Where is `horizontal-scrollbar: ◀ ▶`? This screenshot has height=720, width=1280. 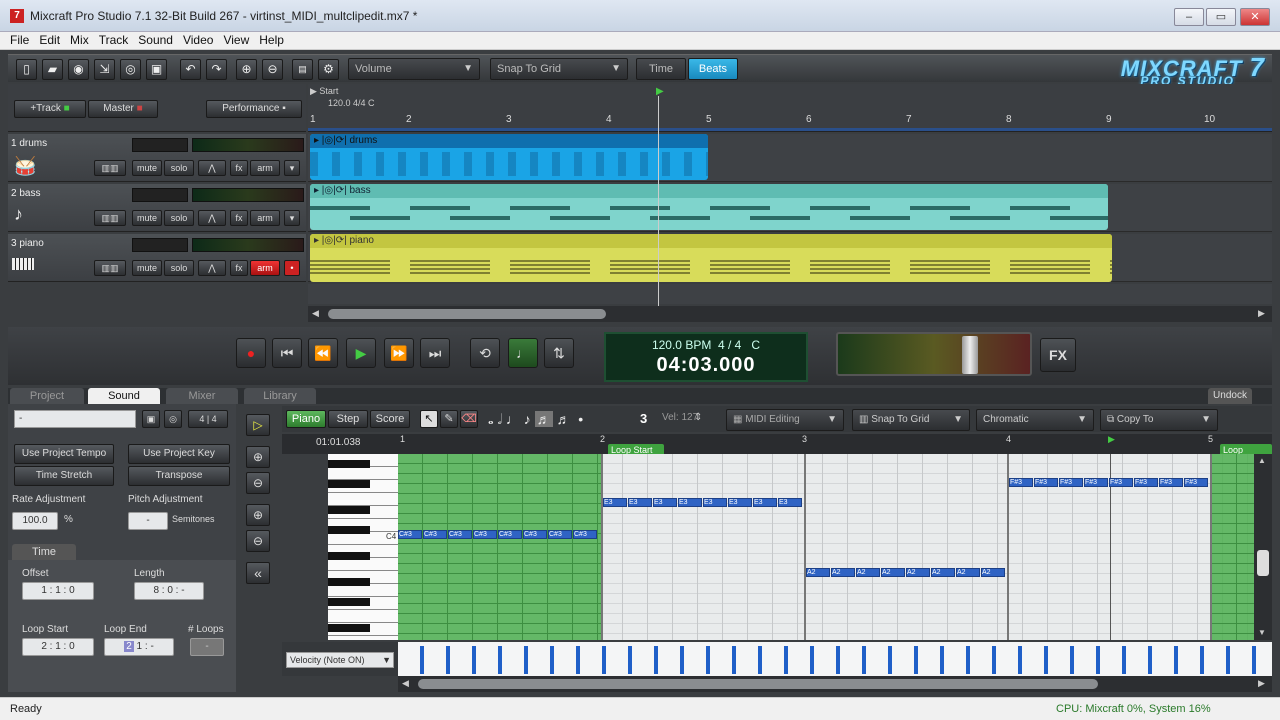 horizontal-scrollbar: ◀ ▶ is located at coordinates (790, 314).